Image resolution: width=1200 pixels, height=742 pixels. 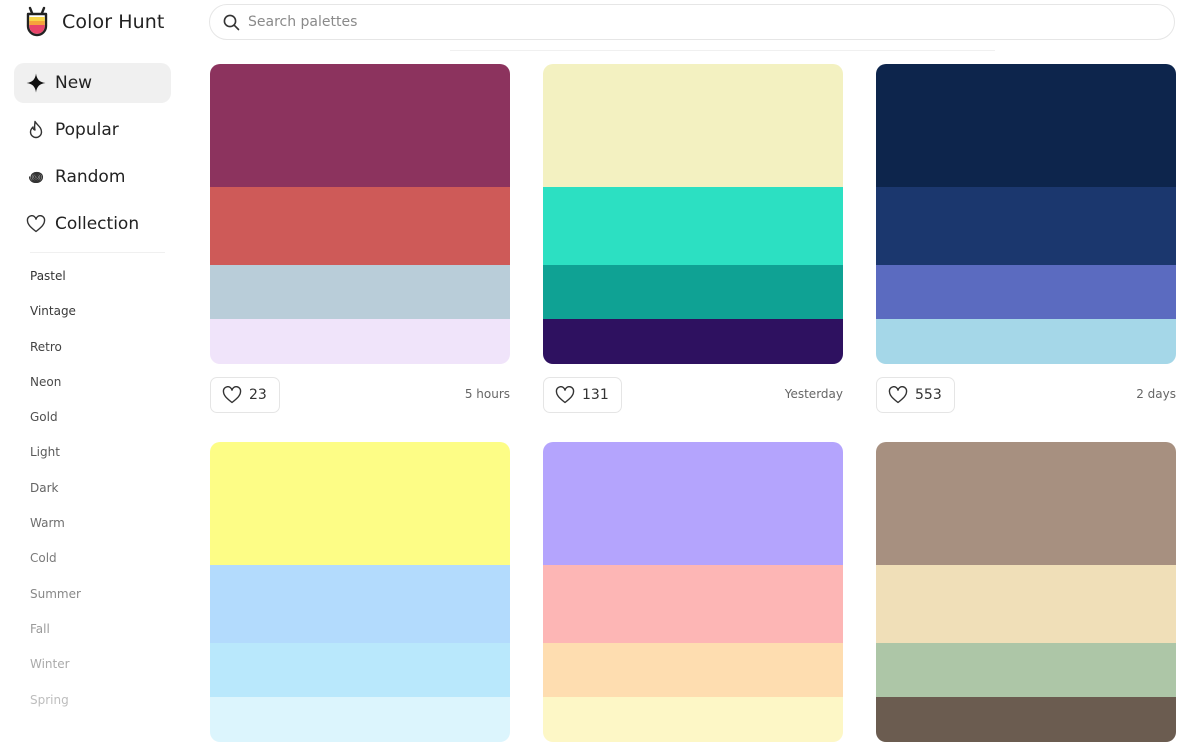 I want to click on like-button: 23, so click(x=245, y=395).